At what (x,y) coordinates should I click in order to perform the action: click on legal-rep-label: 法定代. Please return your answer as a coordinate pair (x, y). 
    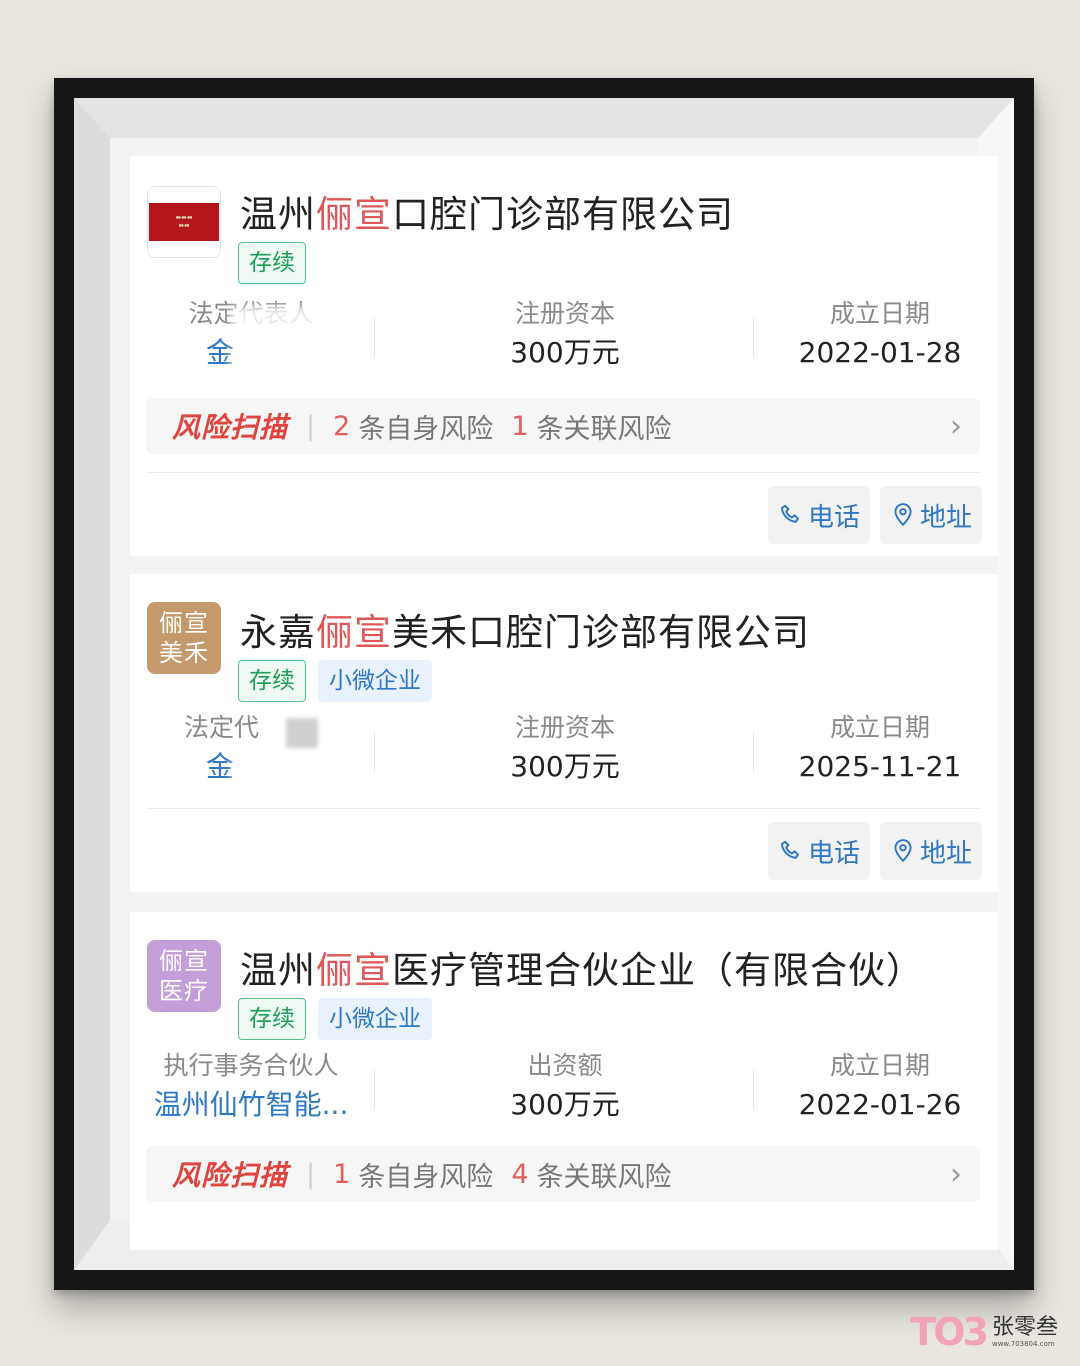
    Looking at the image, I should click on (222, 727).